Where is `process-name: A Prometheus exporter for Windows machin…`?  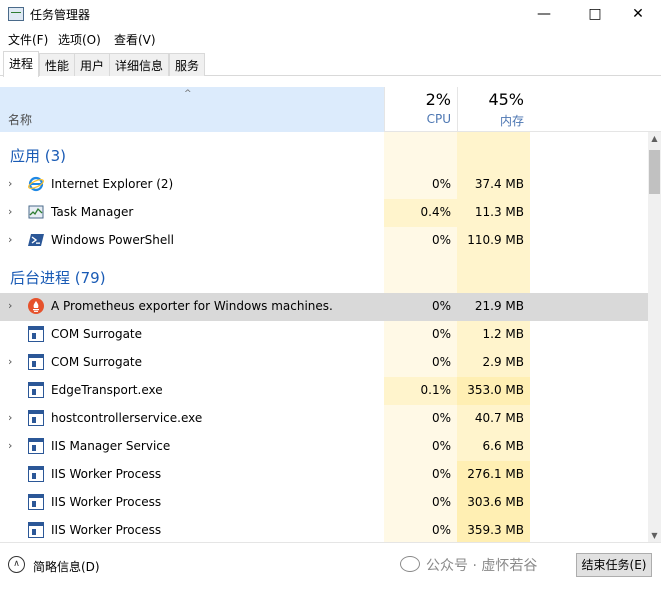 process-name: A Prometheus exporter for Windows machin… is located at coordinates (192, 306).